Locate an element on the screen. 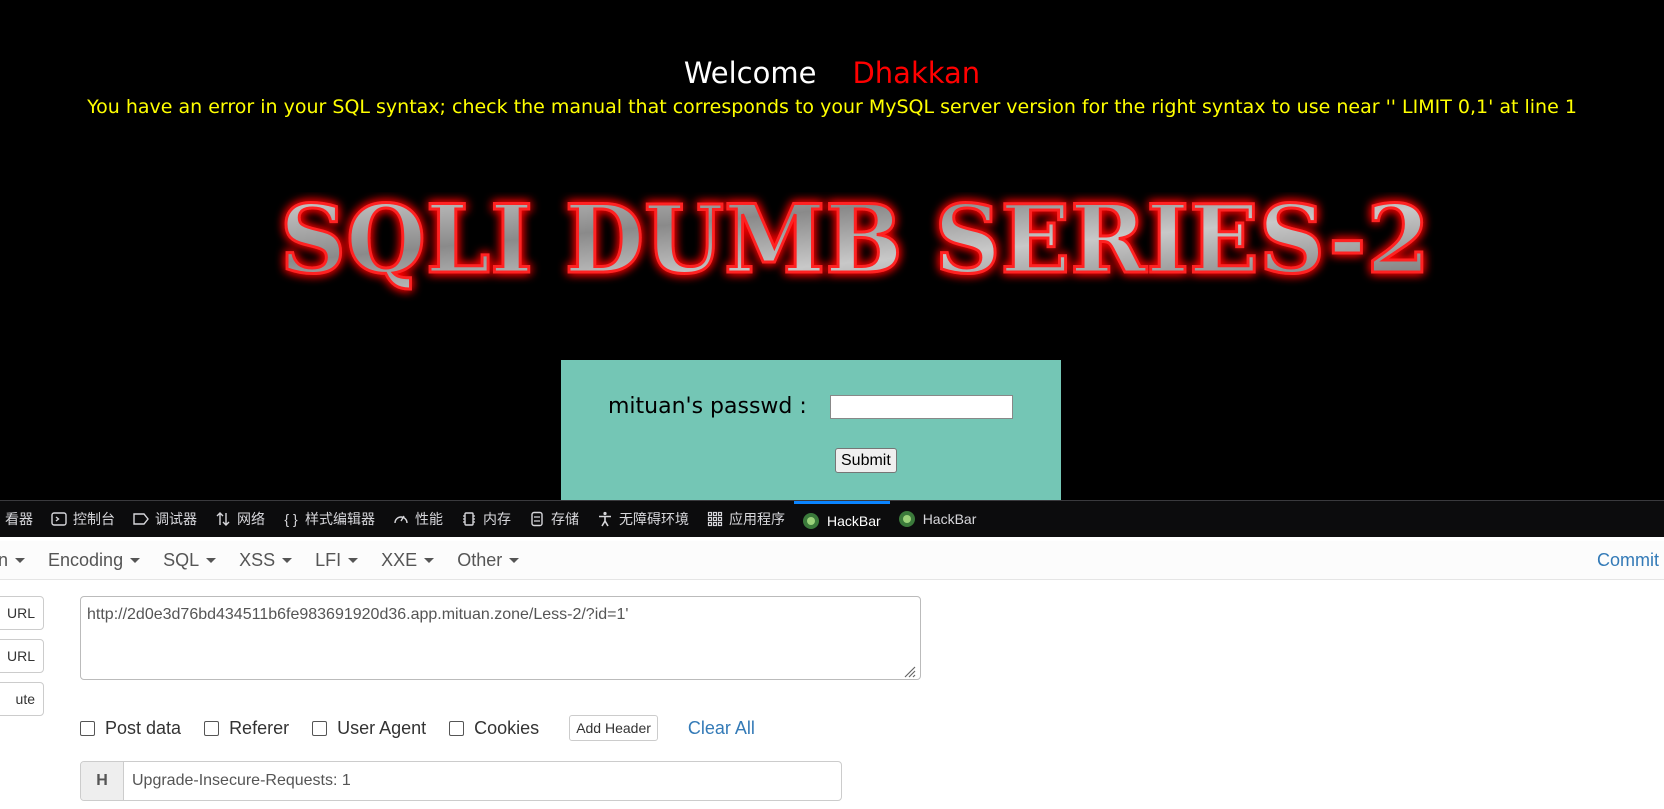 This screenshot has height=809, width=1664. menu-label: XSS is located at coordinates (257, 559).